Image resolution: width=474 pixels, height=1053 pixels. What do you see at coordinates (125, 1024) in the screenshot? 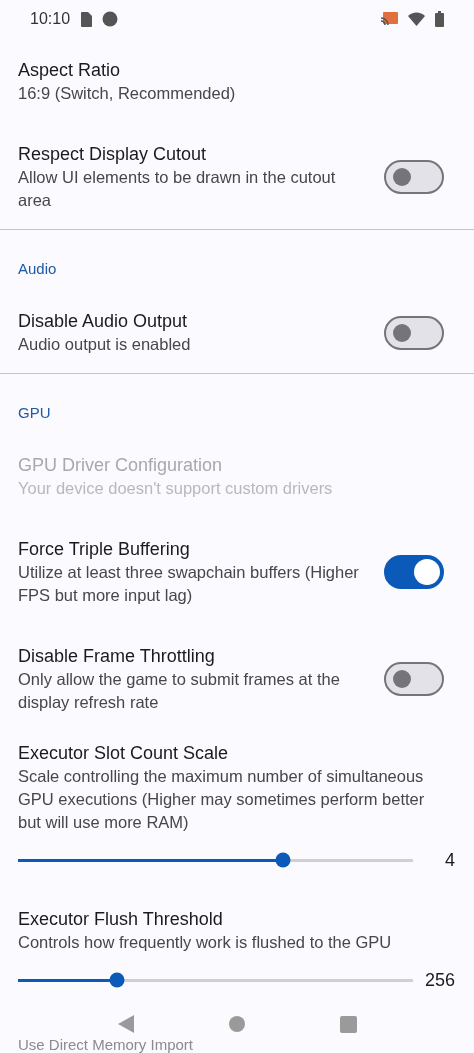
I see `back-icon` at bounding box center [125, 1024].